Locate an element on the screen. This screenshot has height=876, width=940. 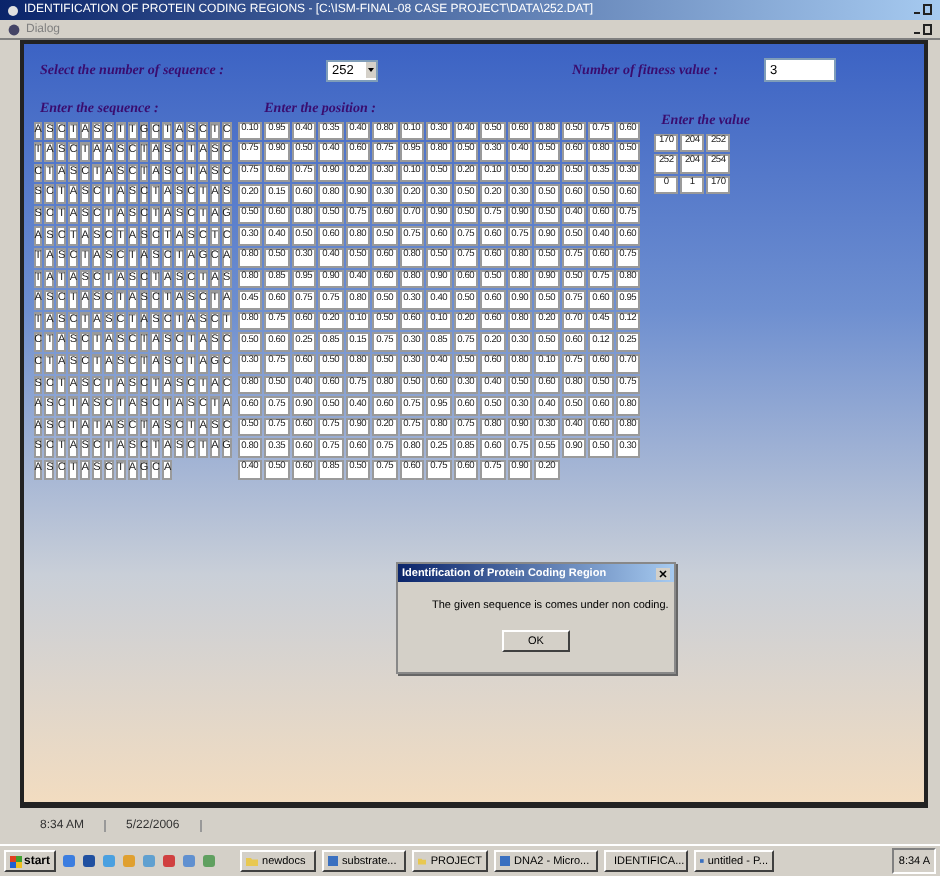
dialog-icon is located at coordinates (14, 29).